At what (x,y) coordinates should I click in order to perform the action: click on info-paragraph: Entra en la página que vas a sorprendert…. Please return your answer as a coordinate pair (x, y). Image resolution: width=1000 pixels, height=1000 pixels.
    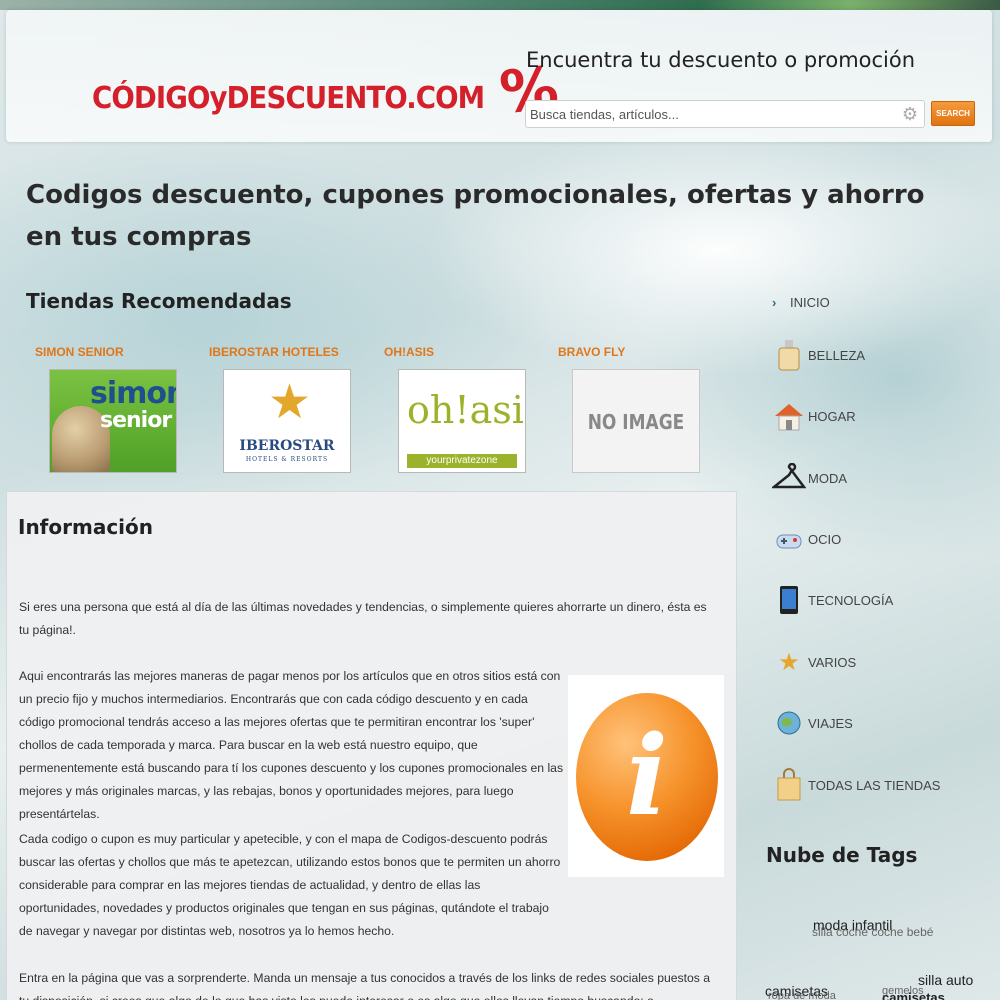
    Looking at the image, I should click on (365, 985).